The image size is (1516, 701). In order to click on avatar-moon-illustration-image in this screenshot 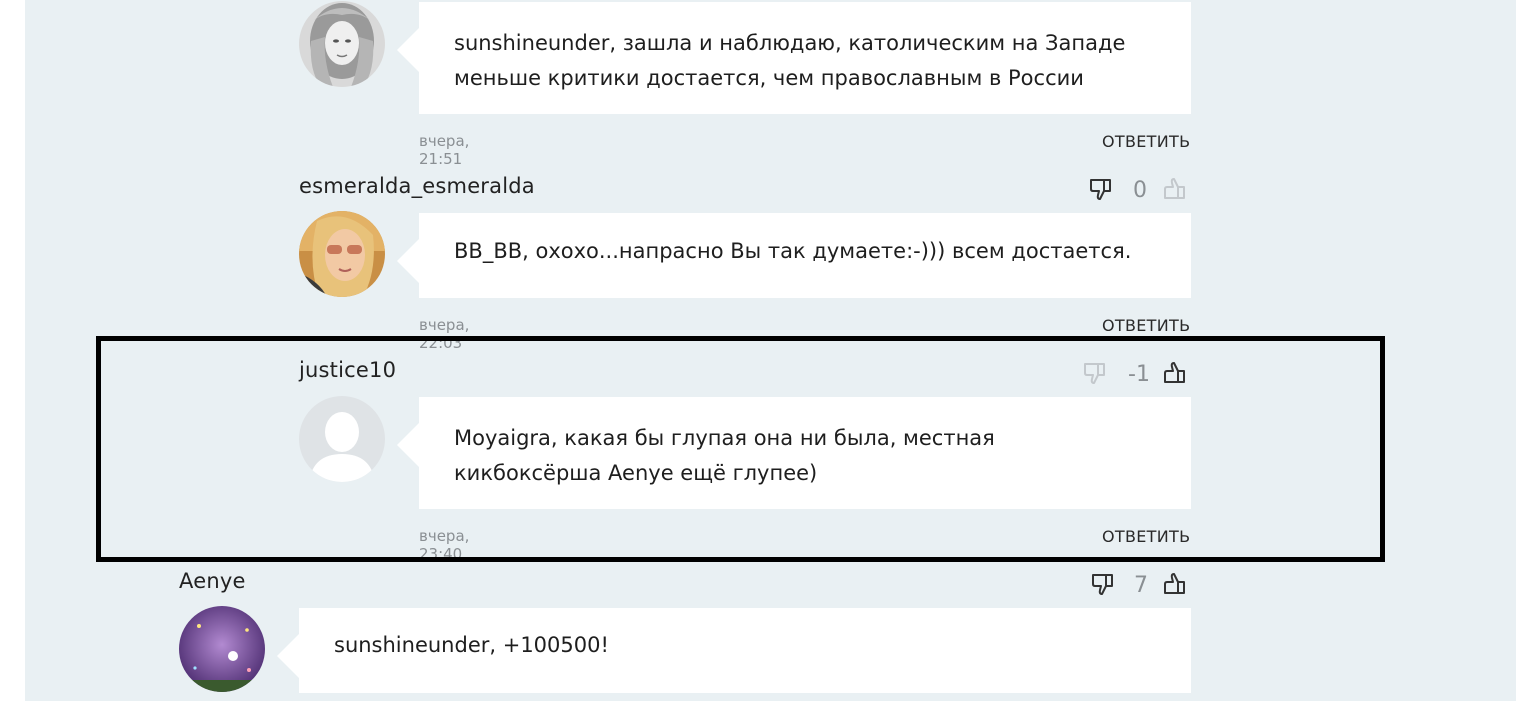, I will do `click(222, 649)`.